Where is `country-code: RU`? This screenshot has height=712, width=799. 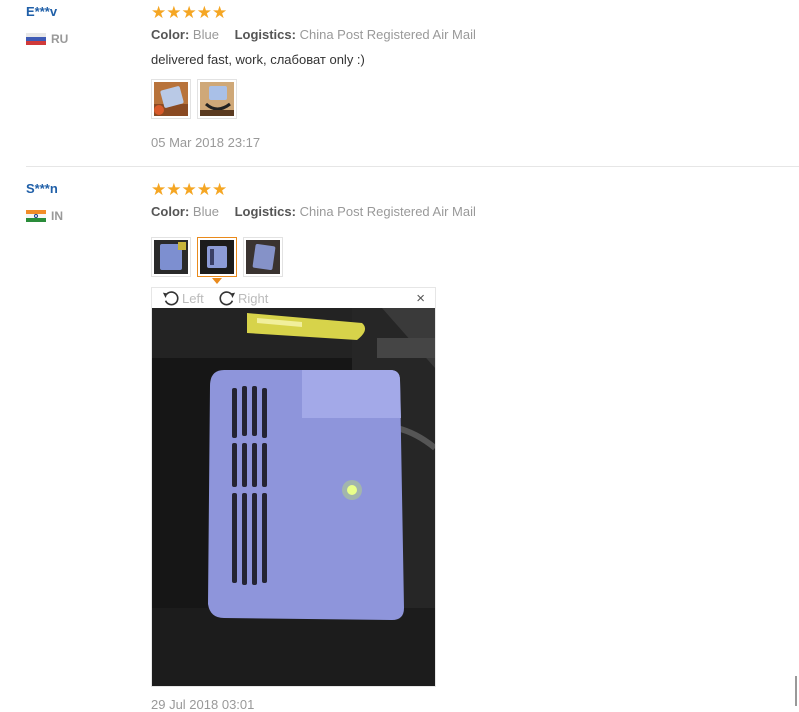
country-code: RU is located at coordinates (60, 39).